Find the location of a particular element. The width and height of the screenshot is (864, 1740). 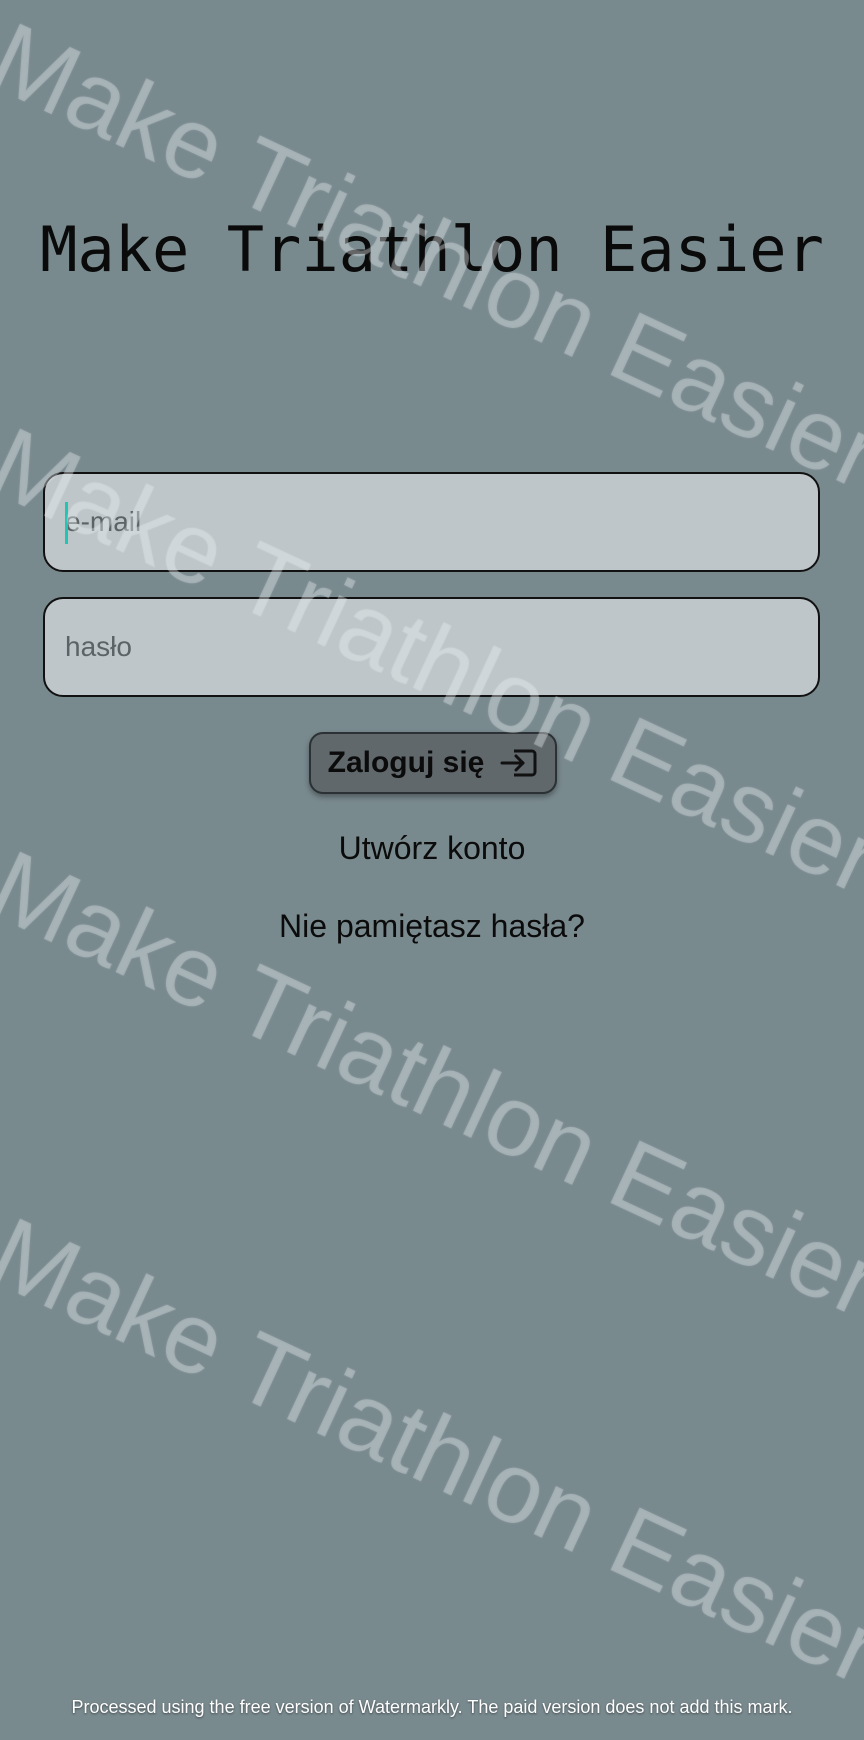

email-input is located at coordinates (441, 522).